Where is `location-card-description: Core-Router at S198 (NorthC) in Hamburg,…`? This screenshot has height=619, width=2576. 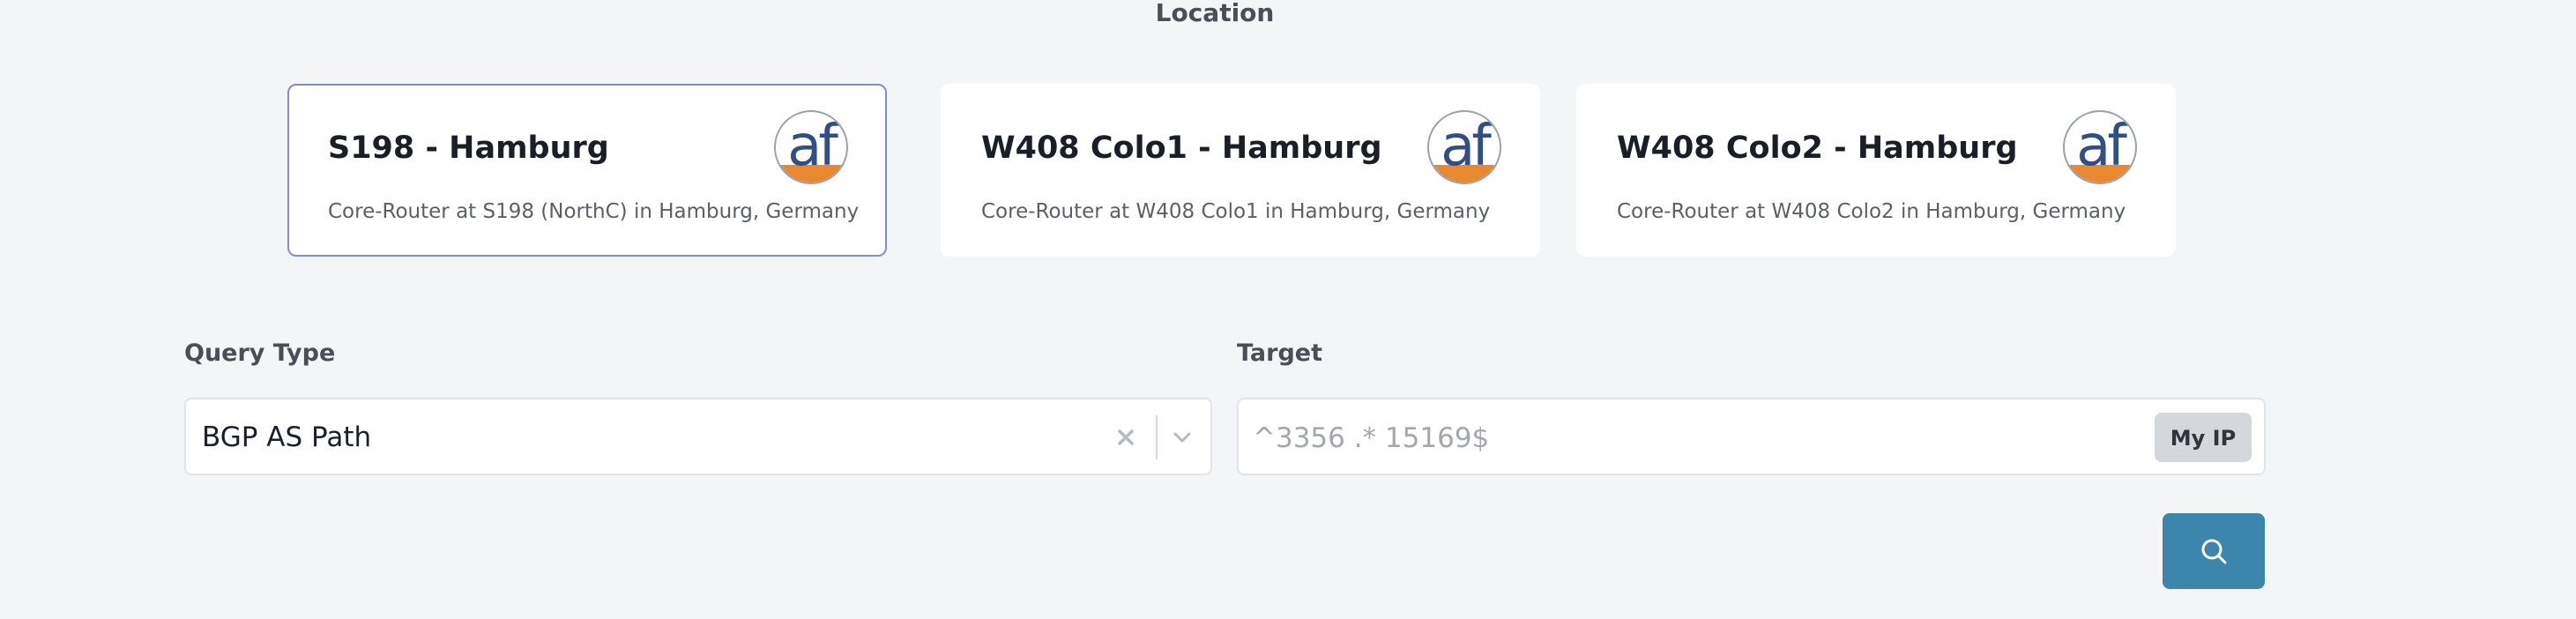 location-card-description: Core-Router at S198 (NorthC) in Hamburg,… is located at coordinates (594, 211).